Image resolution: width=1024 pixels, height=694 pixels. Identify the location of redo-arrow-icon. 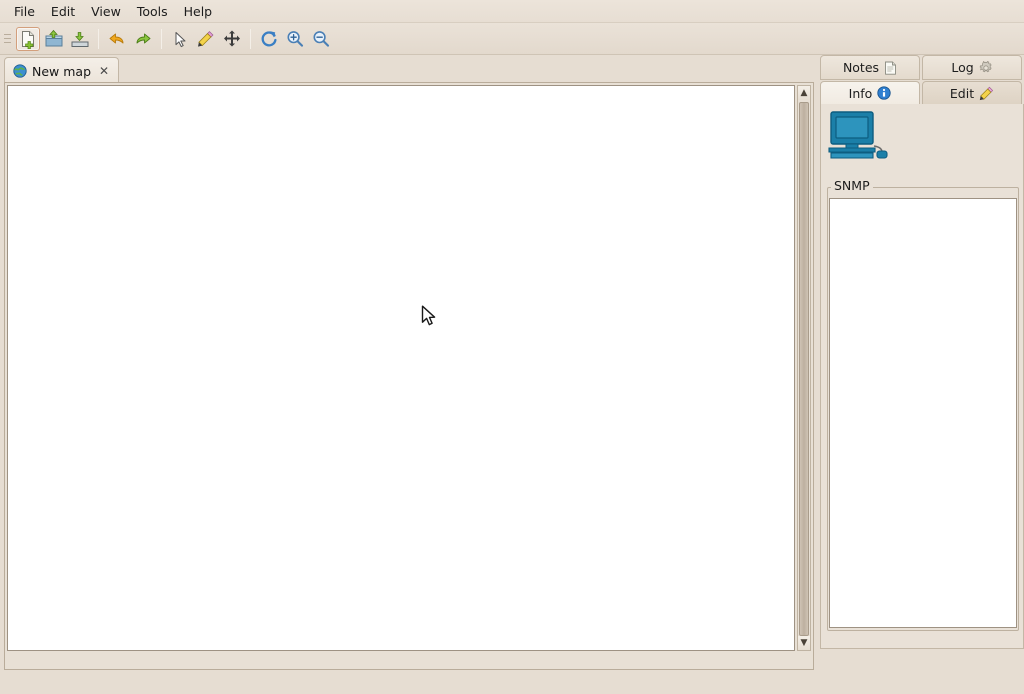
(143, 39).